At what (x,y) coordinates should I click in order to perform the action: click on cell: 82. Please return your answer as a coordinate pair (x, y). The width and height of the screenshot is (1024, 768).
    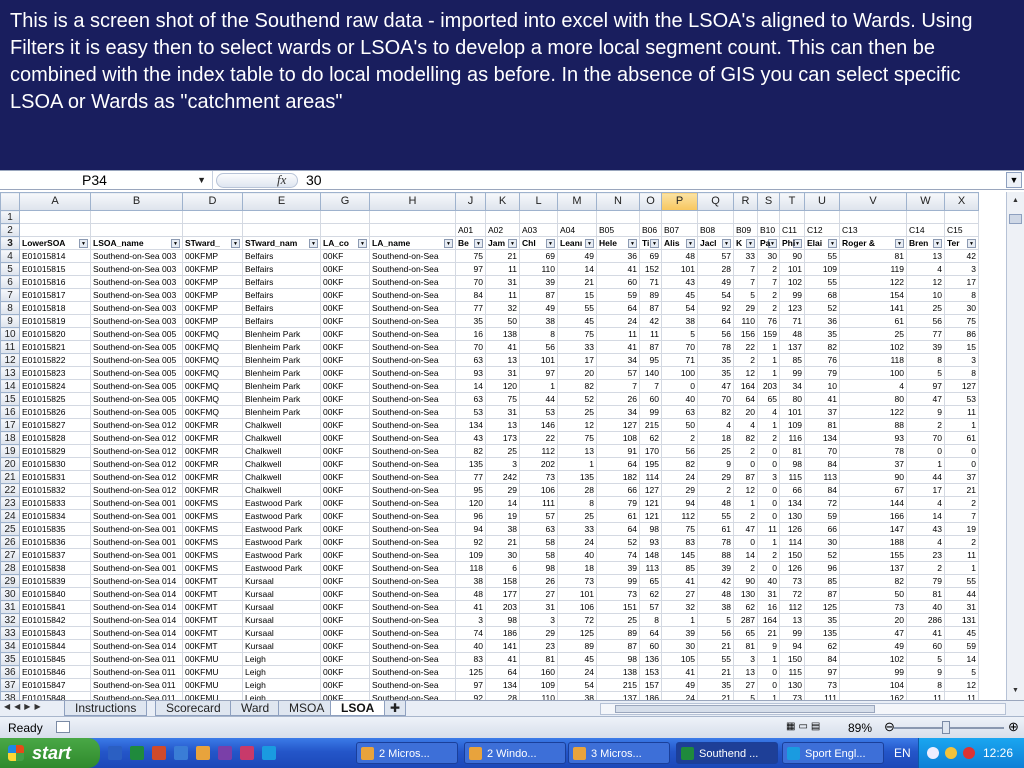
    Looking at the image, I should click on (822, 347).